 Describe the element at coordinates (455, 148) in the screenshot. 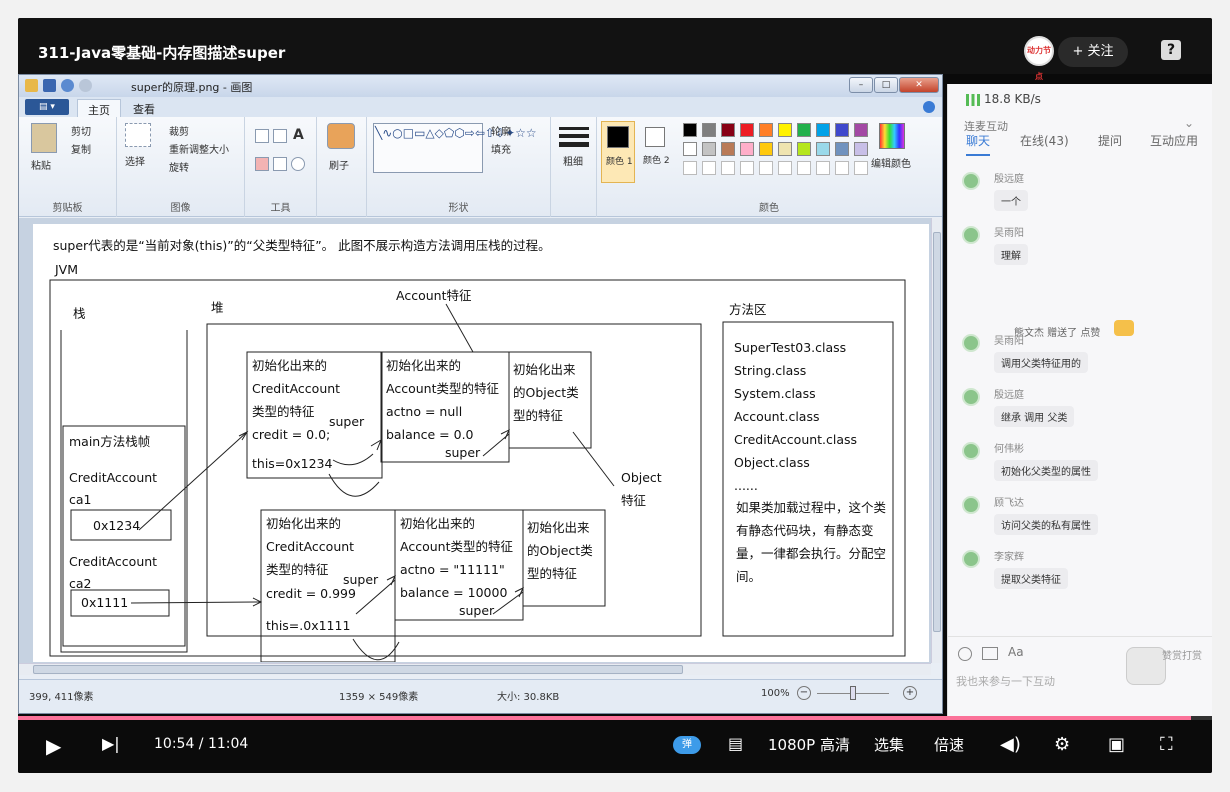

I see `shapes-gallery: ╲∿○□▭△◇⬠⬡⇨⇦⇧⇩✦☆☆` at that location.